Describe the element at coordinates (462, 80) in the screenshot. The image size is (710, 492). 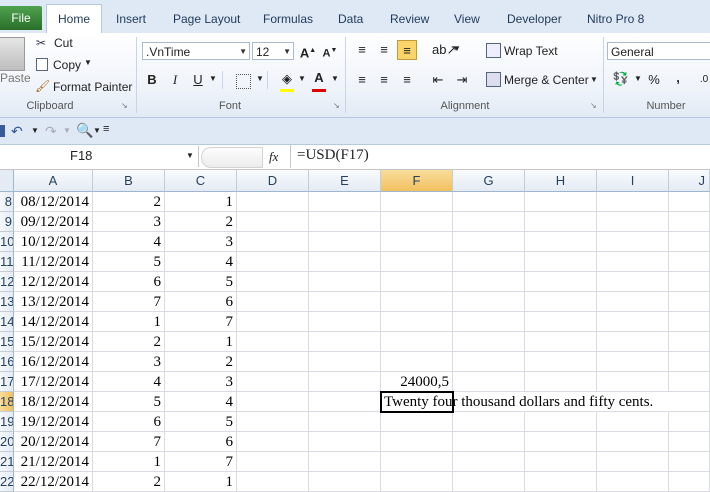
I see `increase-indent-icon: ⇥` at that location.